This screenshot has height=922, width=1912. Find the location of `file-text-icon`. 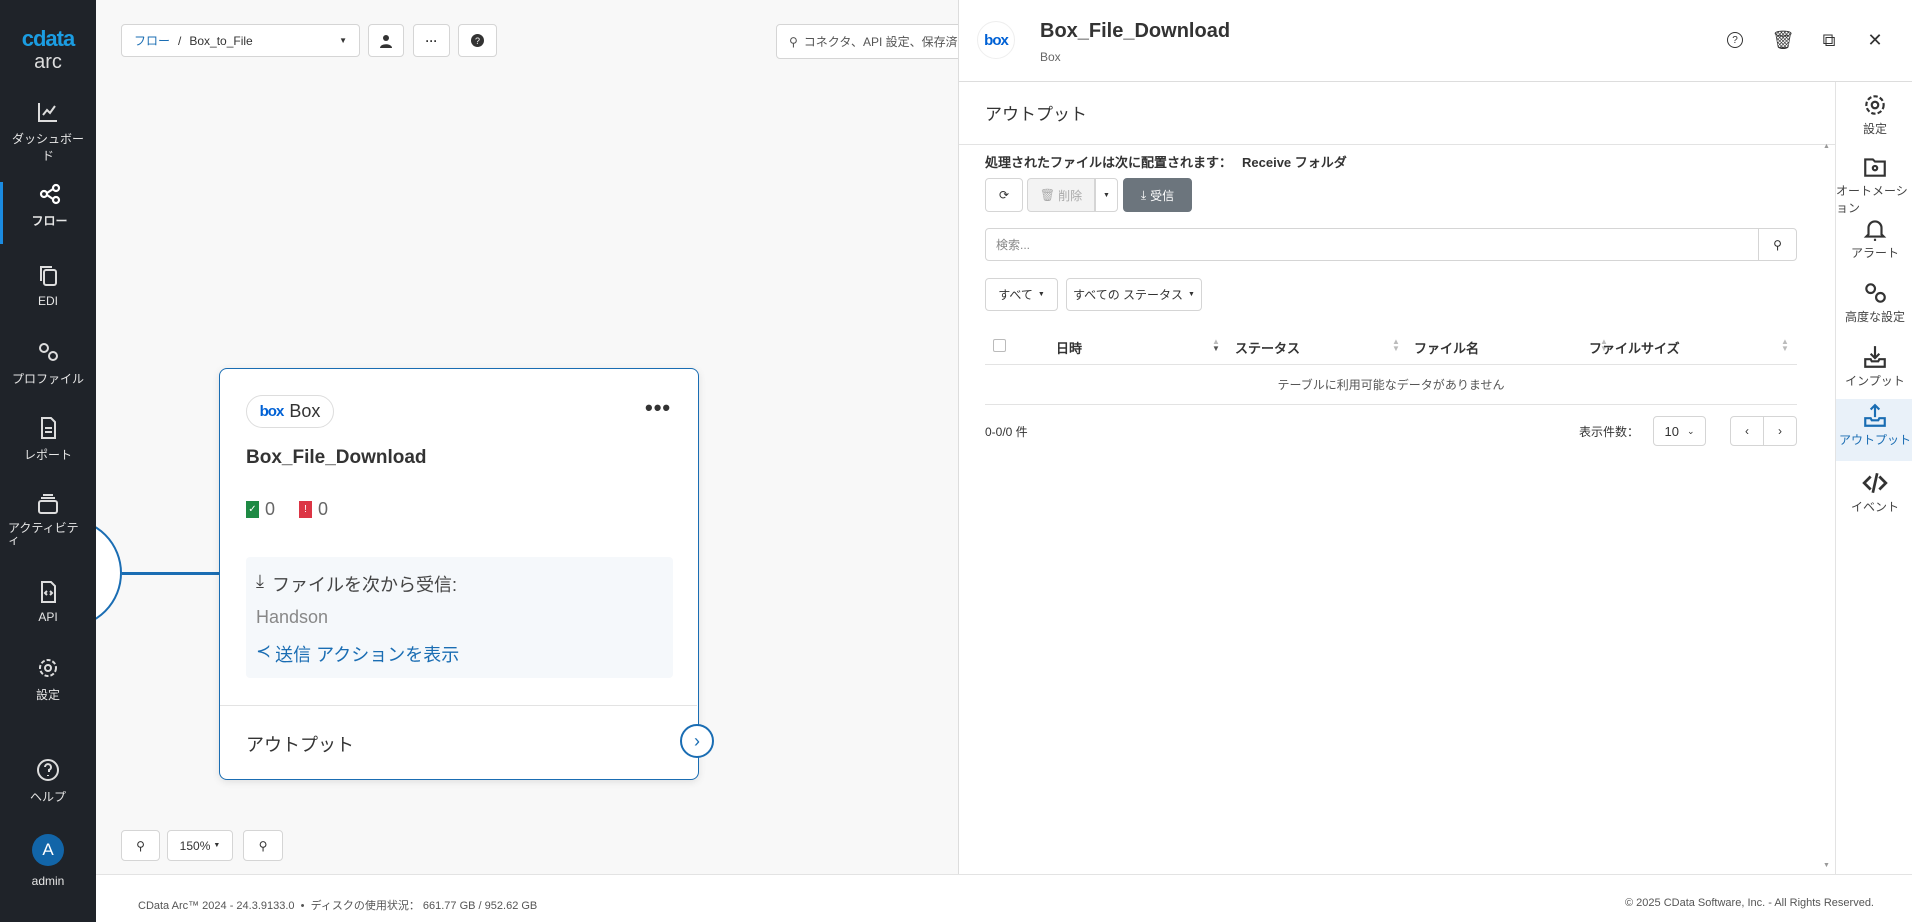

file-text-icon is located at coordinates (48, 428).